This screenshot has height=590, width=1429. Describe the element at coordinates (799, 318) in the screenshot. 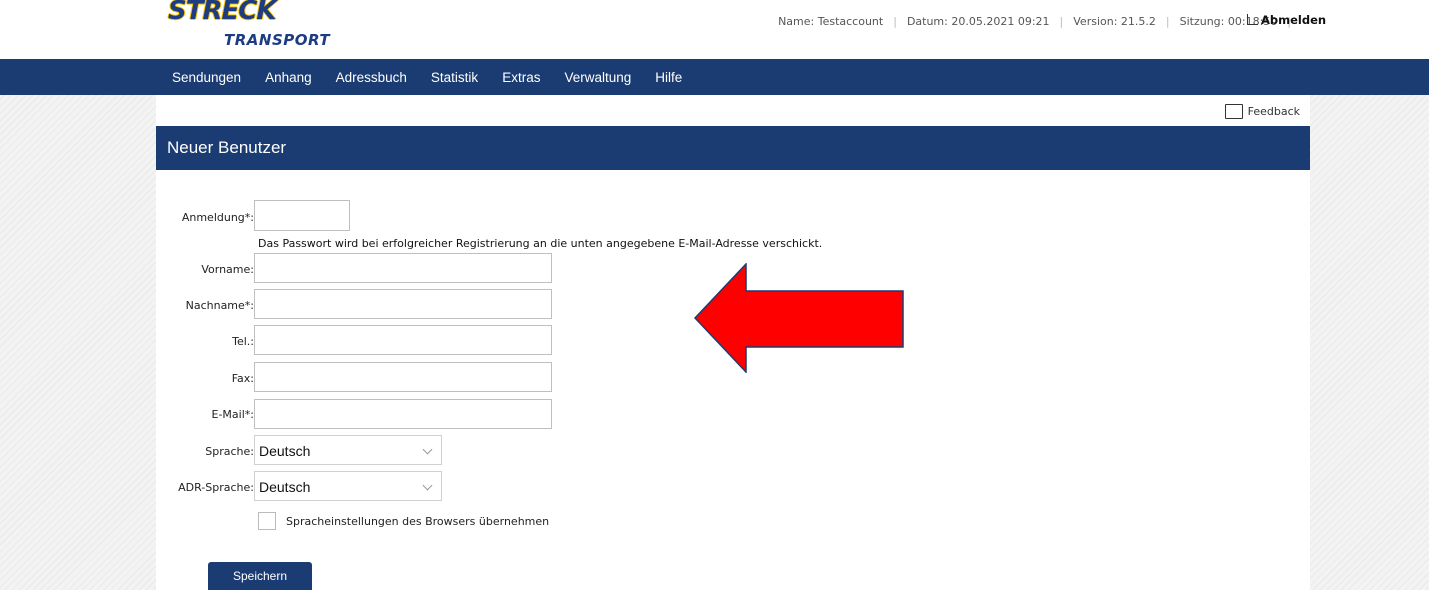

I see `left-arrow-icon` at that location.